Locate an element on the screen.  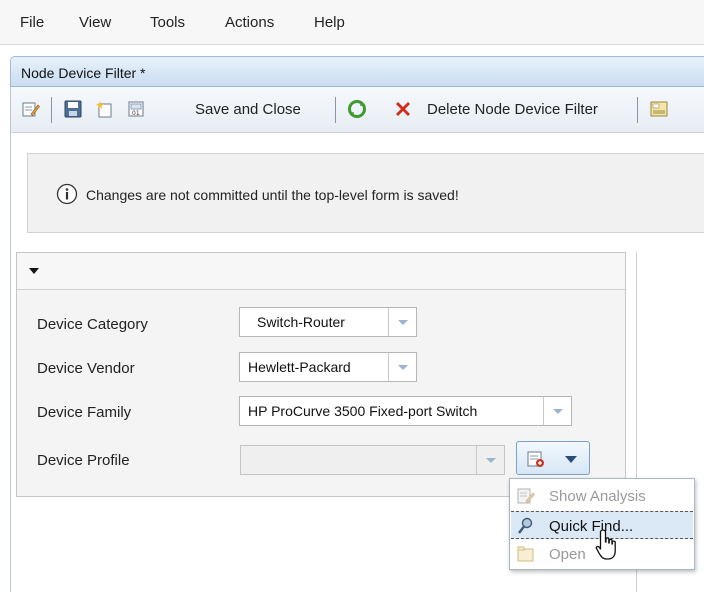
menu-view: View is located at coordinates (95, 22).